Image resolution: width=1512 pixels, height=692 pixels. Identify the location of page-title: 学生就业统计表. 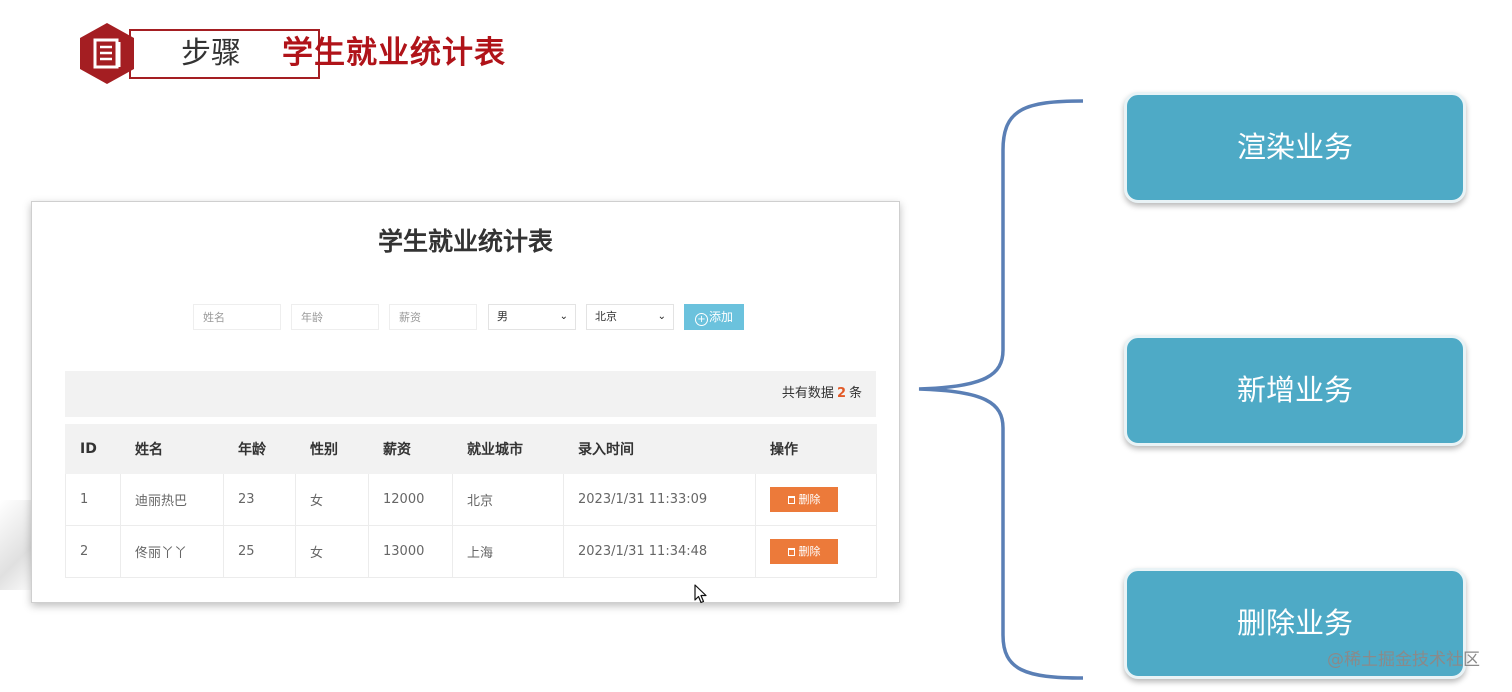
(394, 53).